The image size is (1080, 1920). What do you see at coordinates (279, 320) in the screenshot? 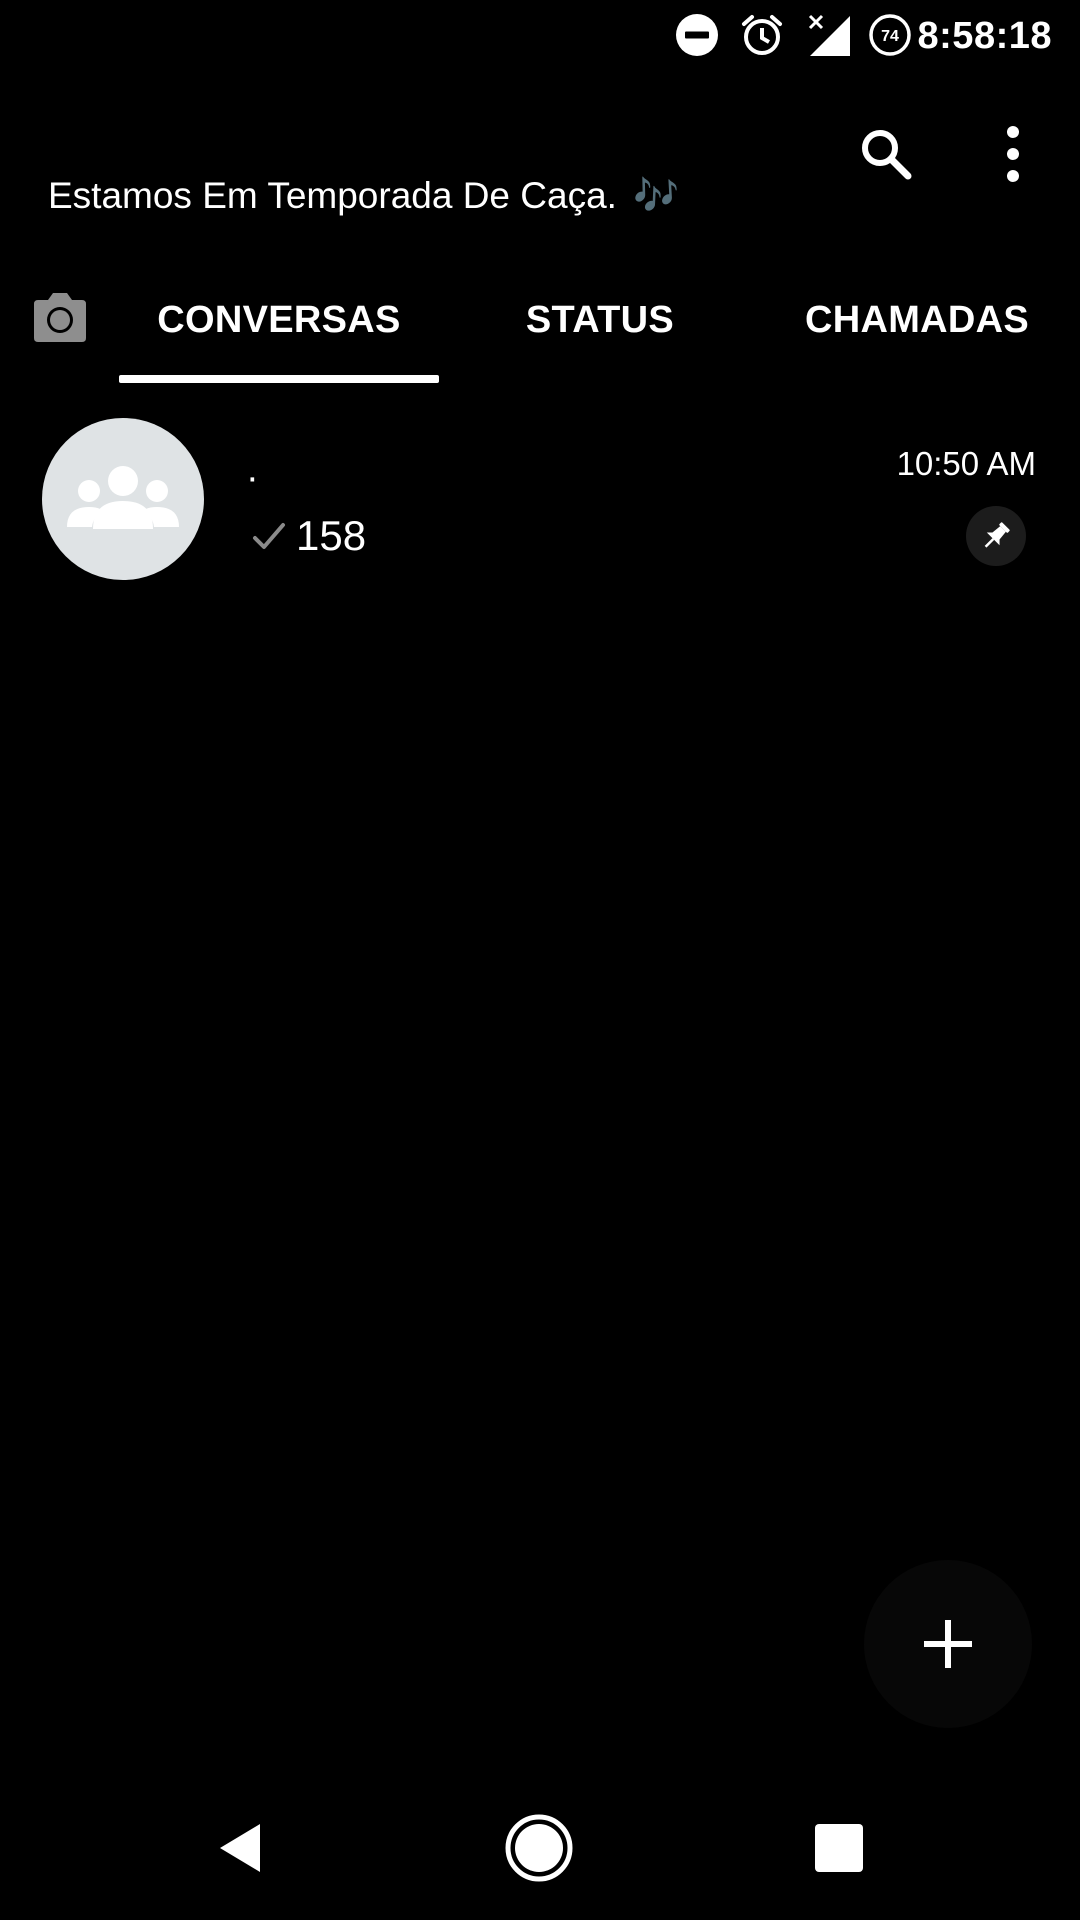
I see `tab-conversas: CONVERSAS` at bounding box center [279, 320].